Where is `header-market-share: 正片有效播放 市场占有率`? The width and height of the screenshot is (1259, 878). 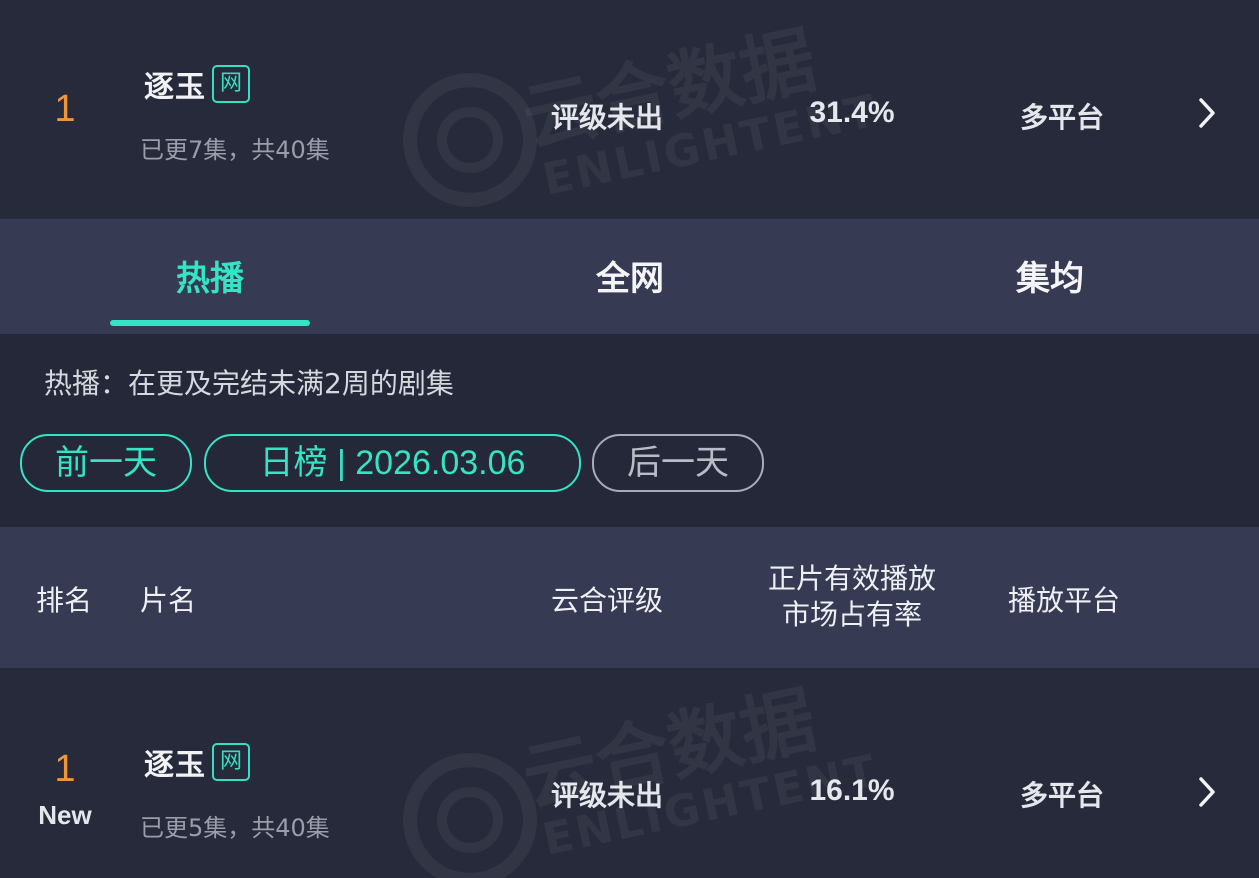 header-market-share: 正片有效播放 市场占有率 is located at coordinates (852, 597).